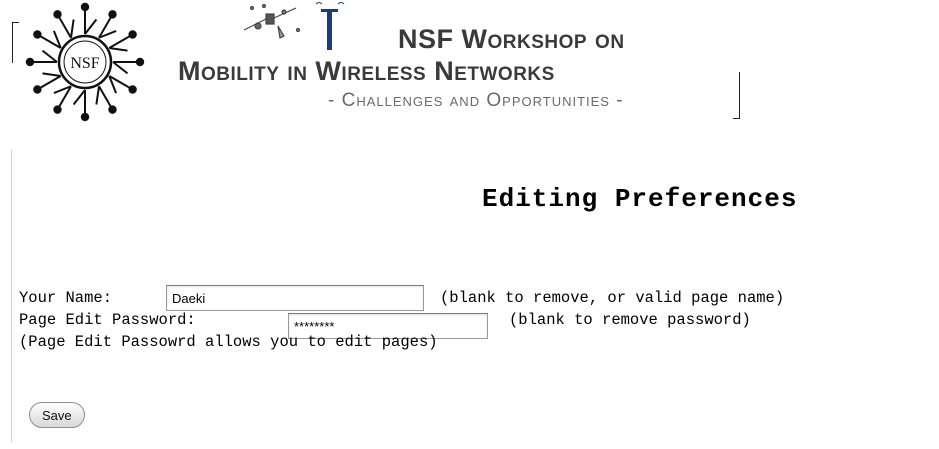 Image resolution: width=939 pixels, height=449 pixels. What do you see at coordinates (612, 298) in the screenshot?
I see `name-hint: (blank to remove, or valid page name)` at bounding box center [612, 298].